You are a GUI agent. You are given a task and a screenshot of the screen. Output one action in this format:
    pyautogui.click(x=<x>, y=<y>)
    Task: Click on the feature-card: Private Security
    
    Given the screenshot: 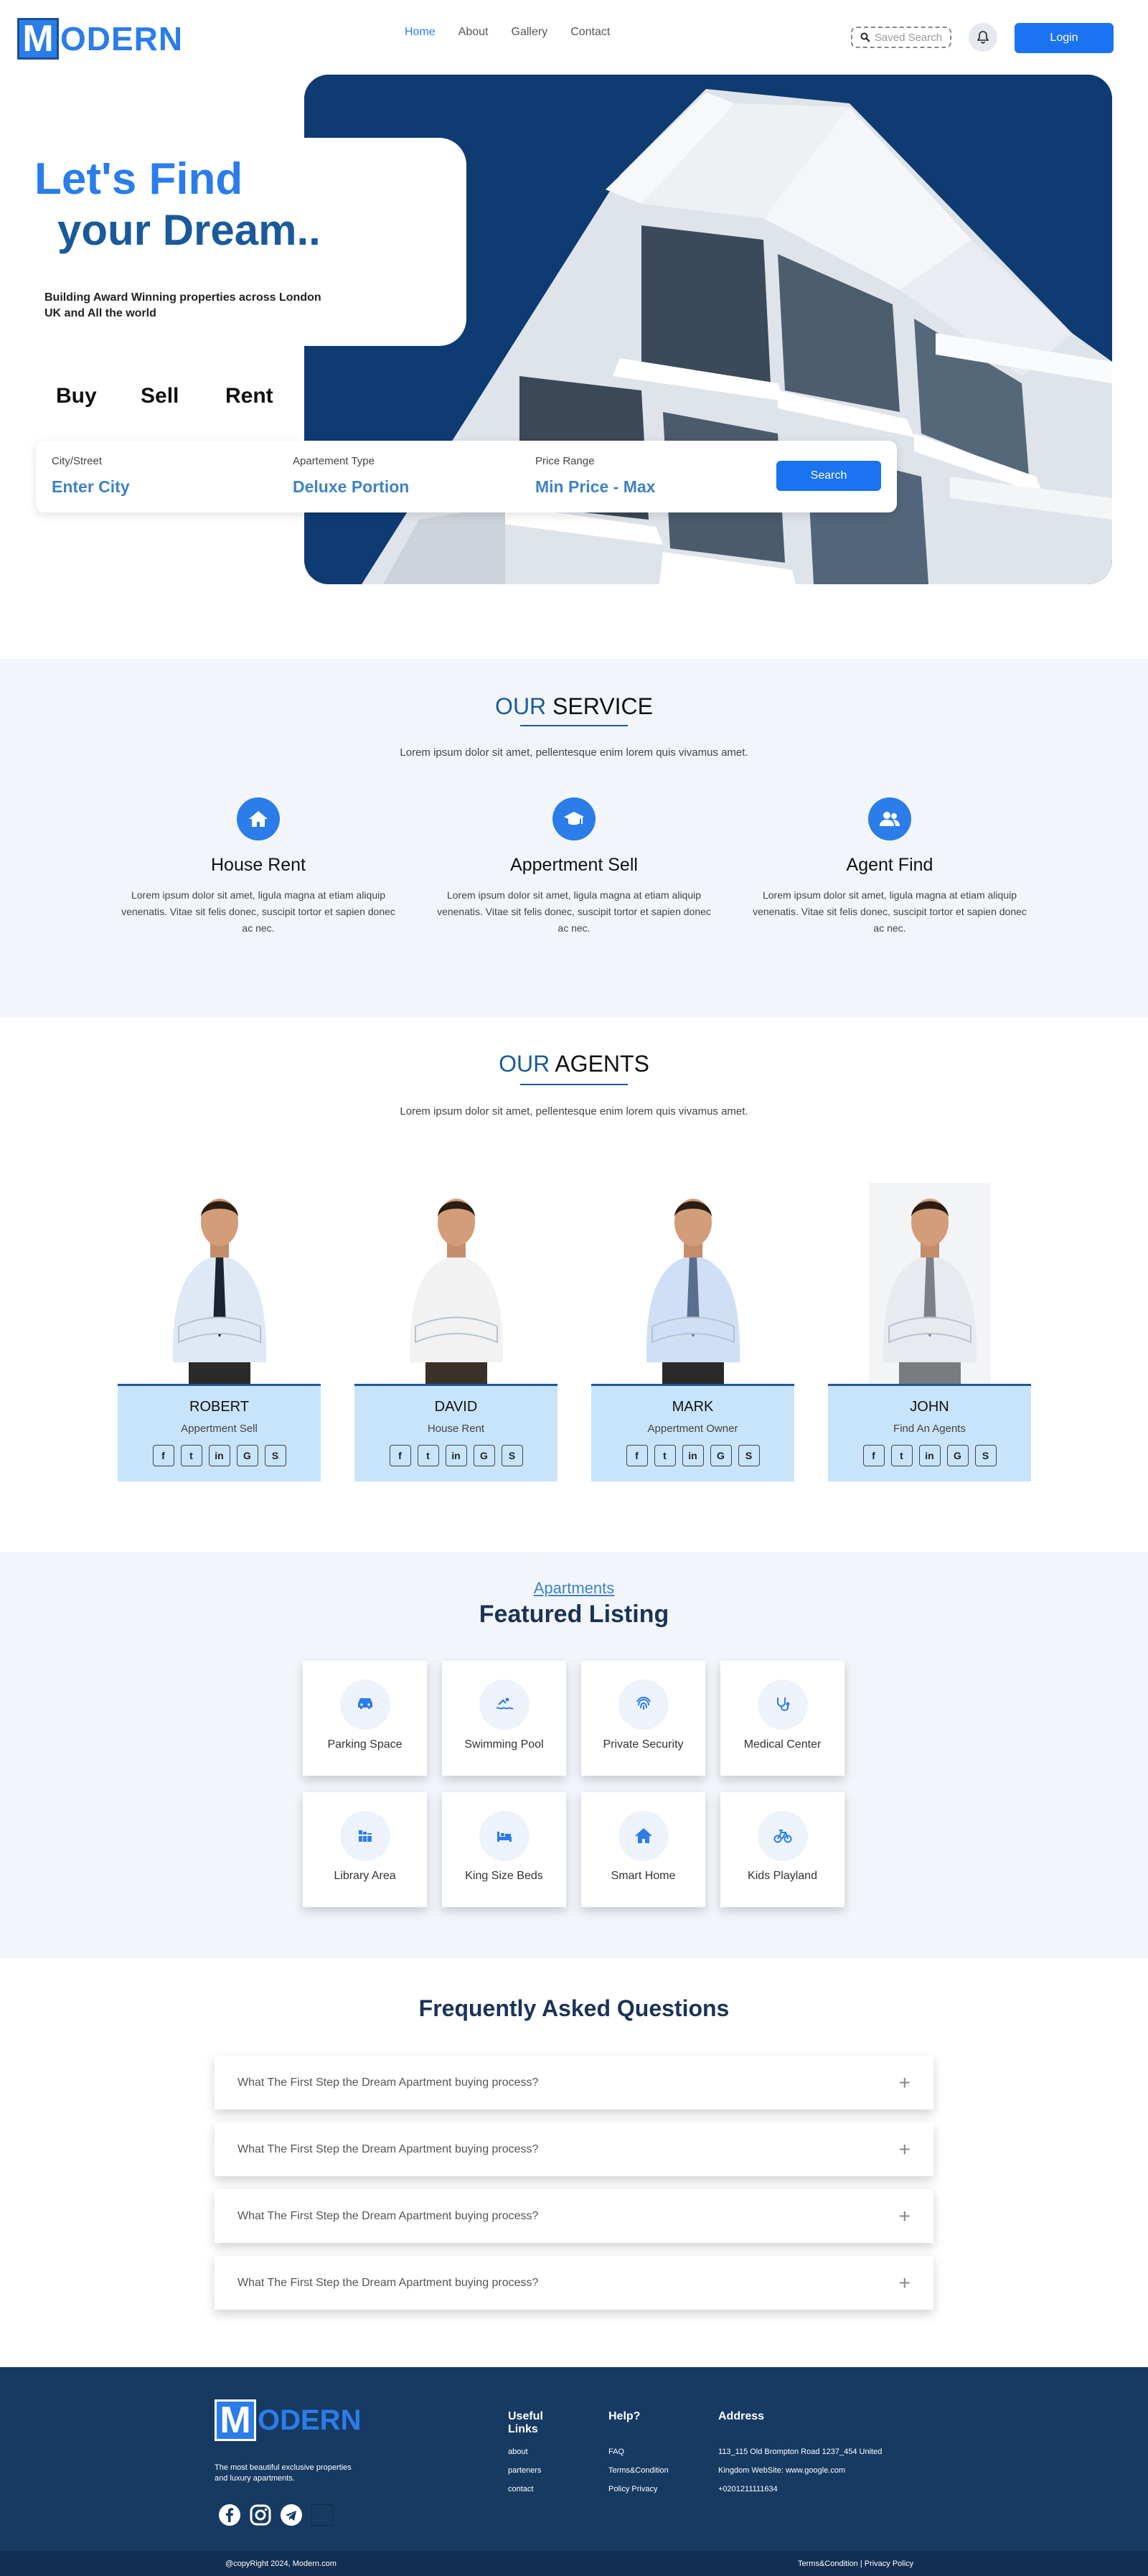 What is the action you would take?
    pyautogui.click(x=643, y=1719)
    